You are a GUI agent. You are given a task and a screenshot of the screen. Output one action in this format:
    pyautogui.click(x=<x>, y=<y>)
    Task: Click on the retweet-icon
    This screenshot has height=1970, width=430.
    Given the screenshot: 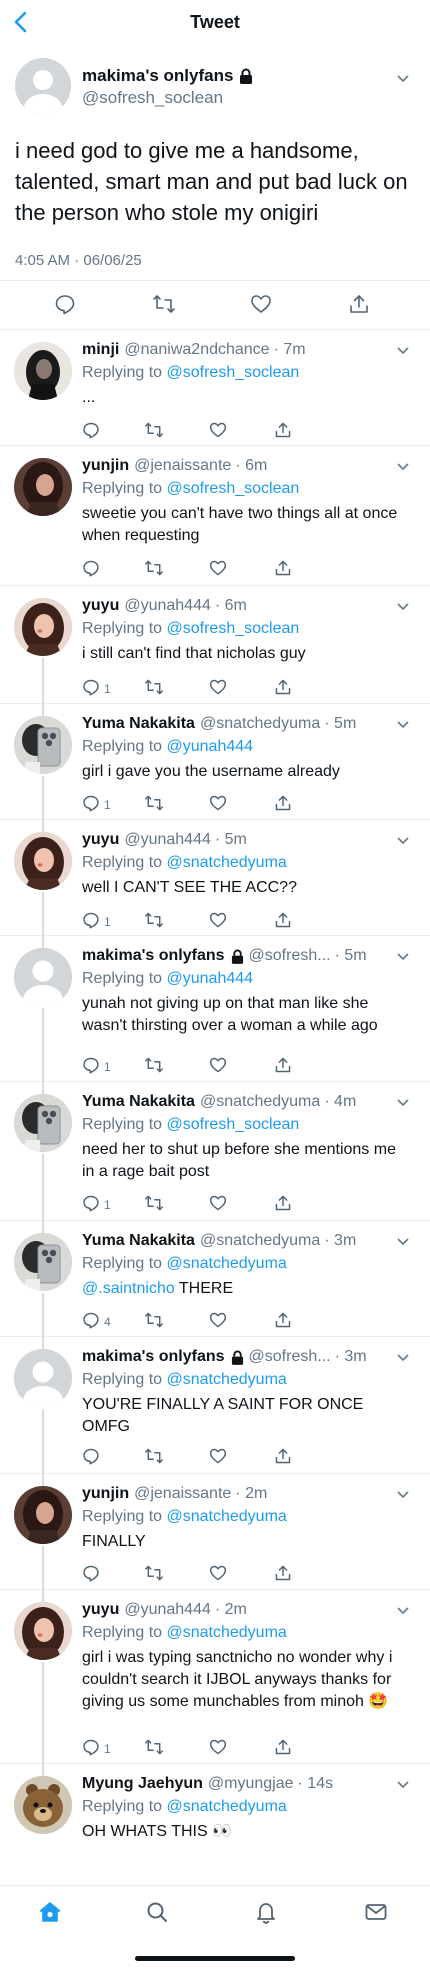 What is the action you would take?
    pyautogui.click(x=164, y=304)
    